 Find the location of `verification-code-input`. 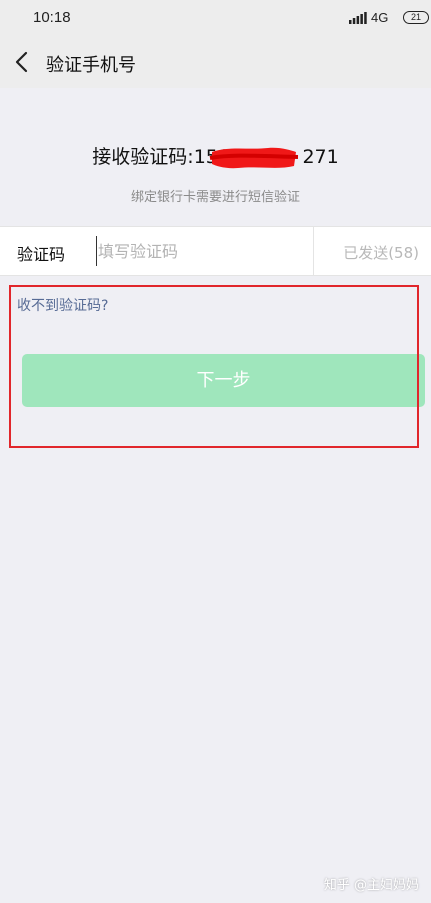

verification-code-input is located at coordinates (201, 251).